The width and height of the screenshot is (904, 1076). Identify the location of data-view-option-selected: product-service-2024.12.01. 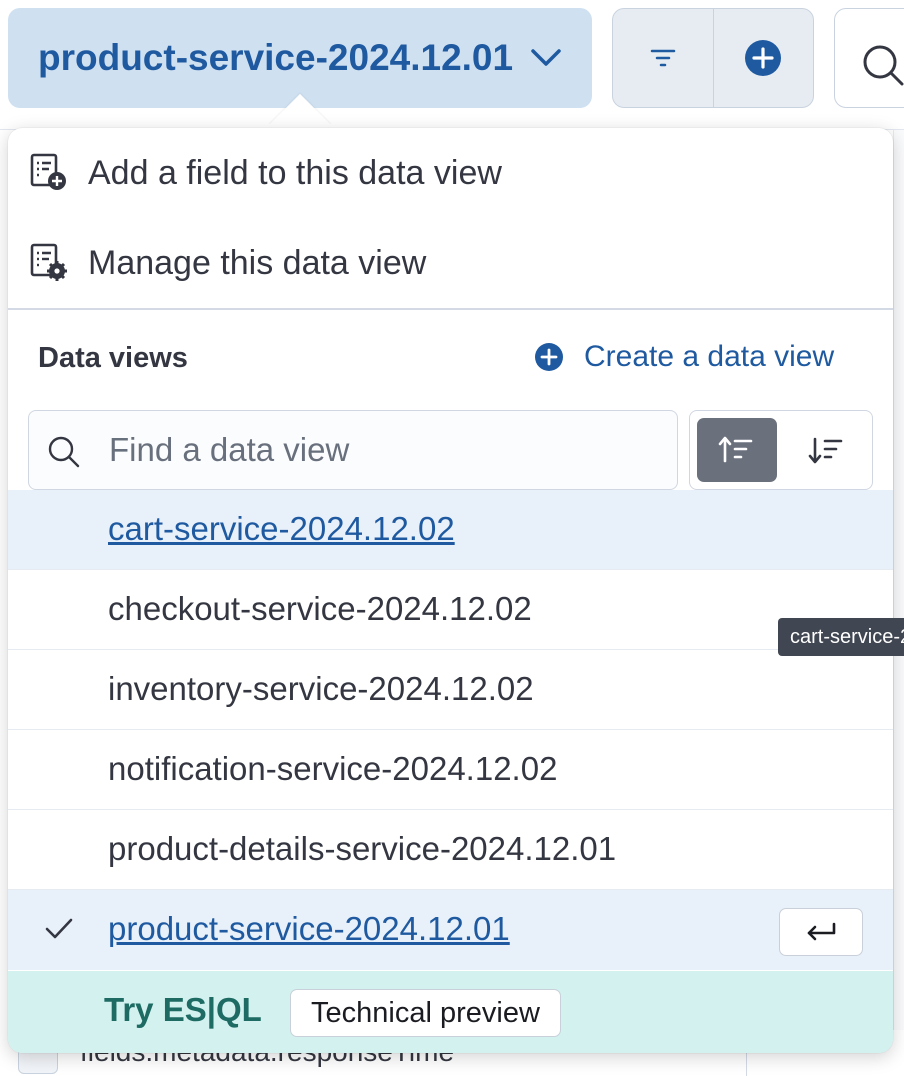
(450, 930).